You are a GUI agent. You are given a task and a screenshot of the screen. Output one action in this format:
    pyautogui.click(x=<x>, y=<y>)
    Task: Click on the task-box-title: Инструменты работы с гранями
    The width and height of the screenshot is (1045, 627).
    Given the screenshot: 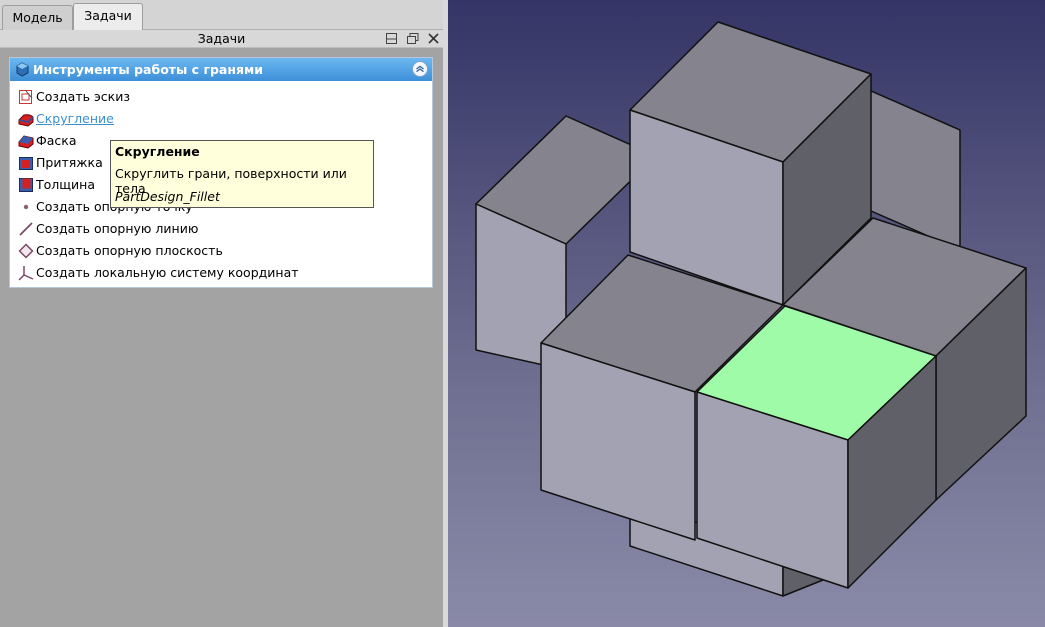 What is the action you would take?
    pyautogui.click(x=148, y=69)
    